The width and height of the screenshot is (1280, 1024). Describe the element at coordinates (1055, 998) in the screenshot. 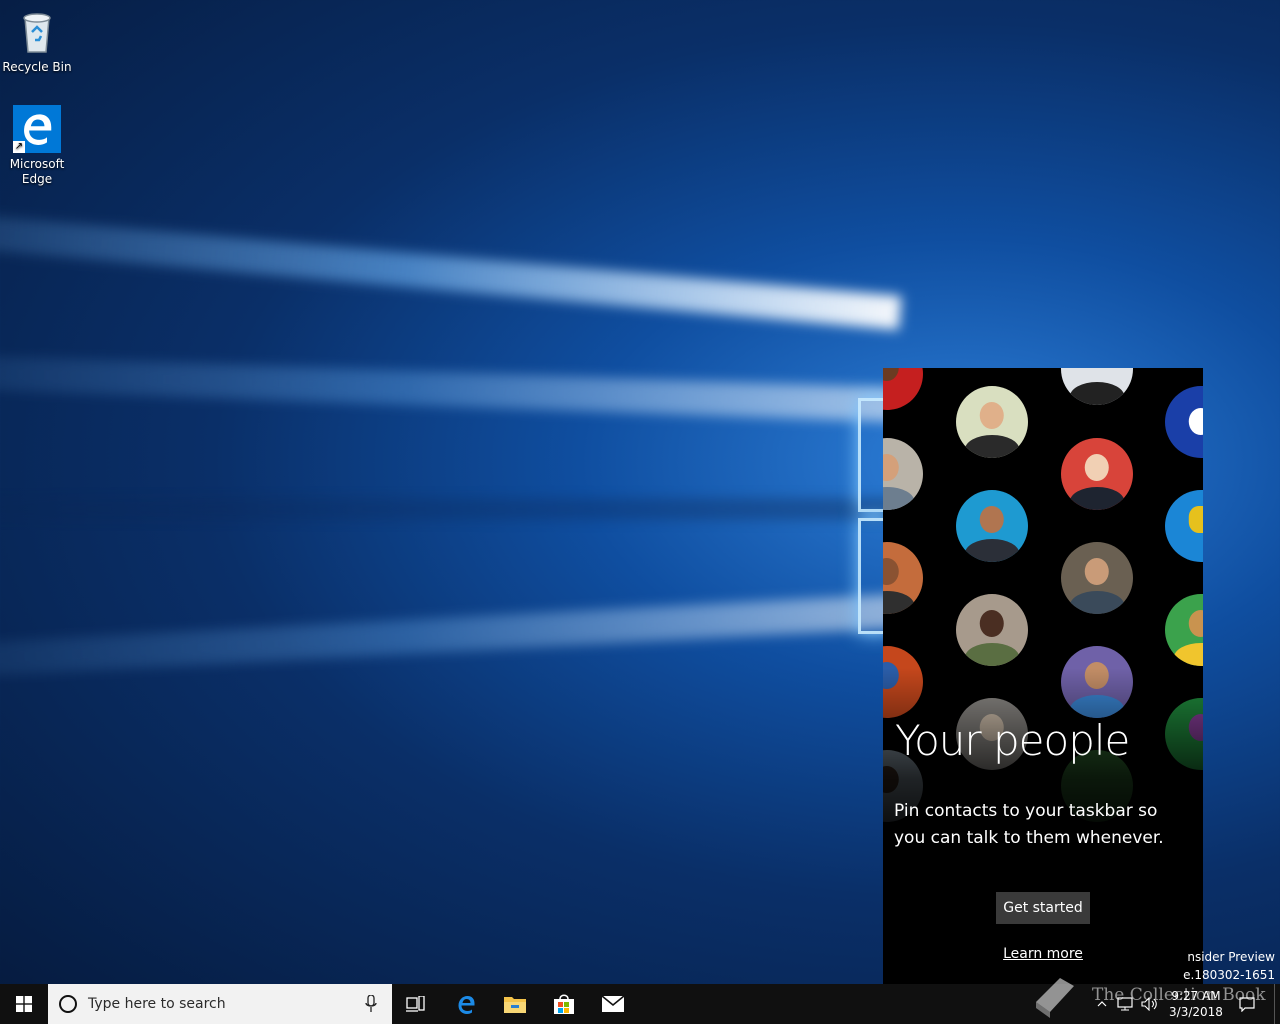

I see `book-icon` at that location.